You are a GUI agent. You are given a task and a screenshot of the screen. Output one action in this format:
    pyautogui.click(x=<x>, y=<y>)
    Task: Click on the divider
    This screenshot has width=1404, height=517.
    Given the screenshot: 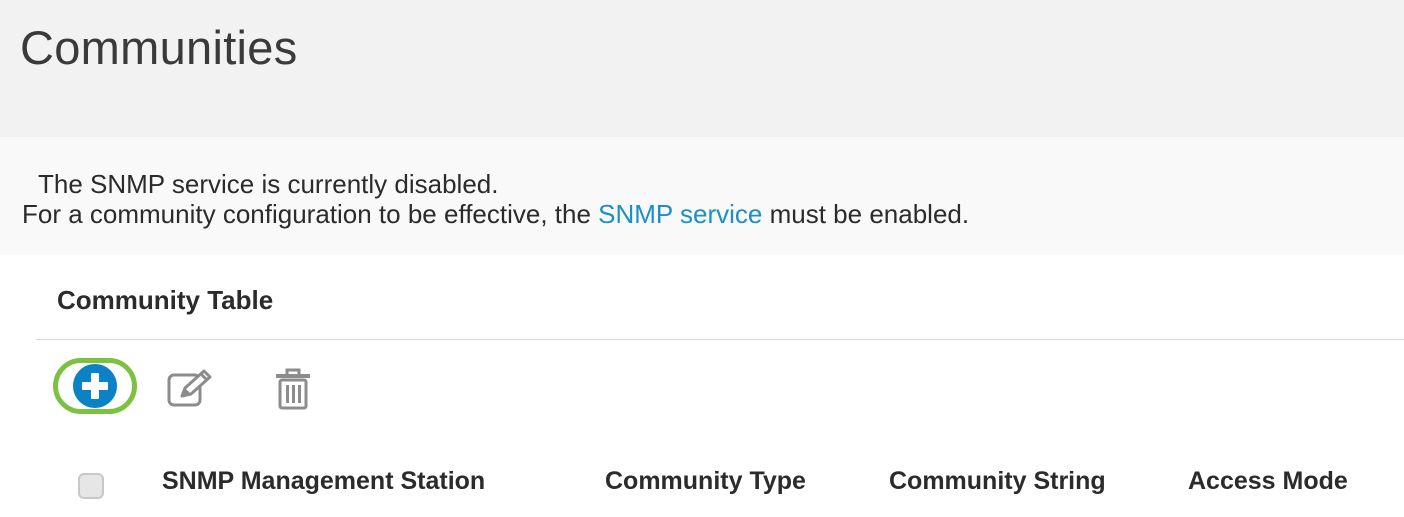 What is the action you would take?
    pyautogui.click(x=720, y=339)
    